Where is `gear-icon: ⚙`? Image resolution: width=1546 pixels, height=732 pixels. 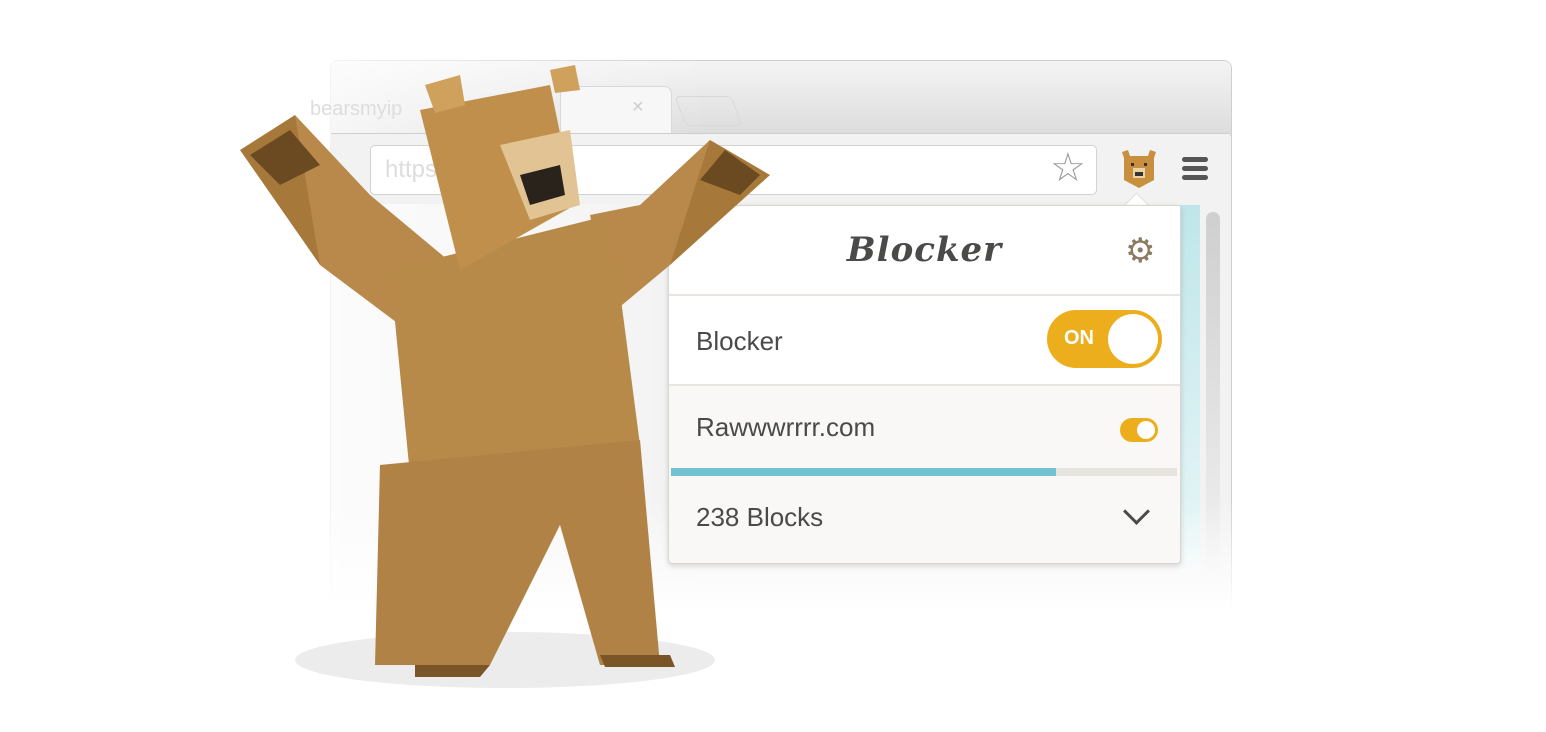 gear-icon: ⚙ is located at coordinates (1140, 251).